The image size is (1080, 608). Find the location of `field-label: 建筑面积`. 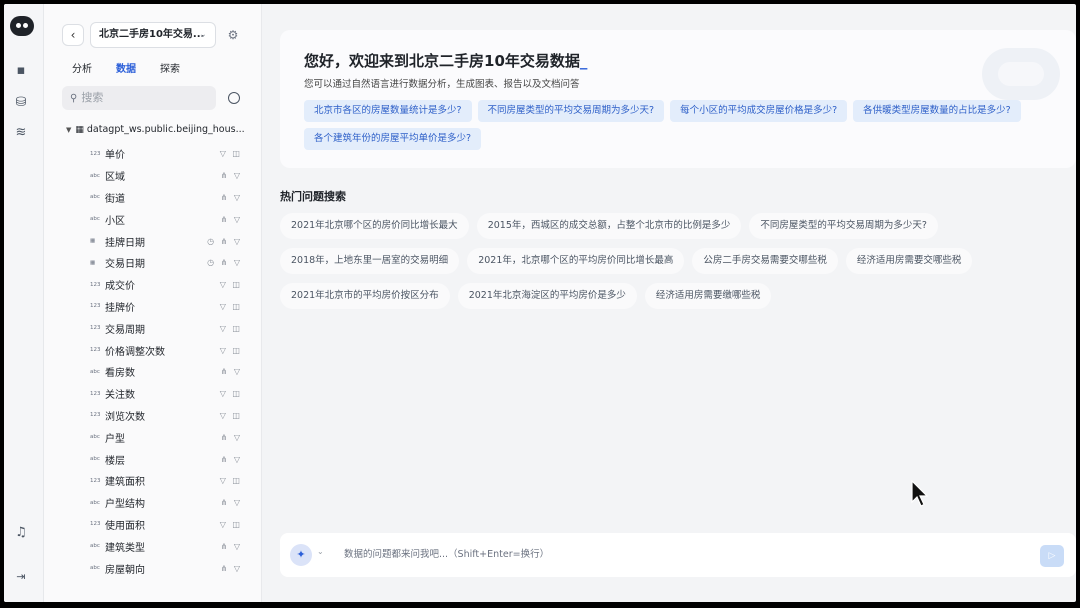

field-label: 建筑面积 is located at coordinates (125, 483).